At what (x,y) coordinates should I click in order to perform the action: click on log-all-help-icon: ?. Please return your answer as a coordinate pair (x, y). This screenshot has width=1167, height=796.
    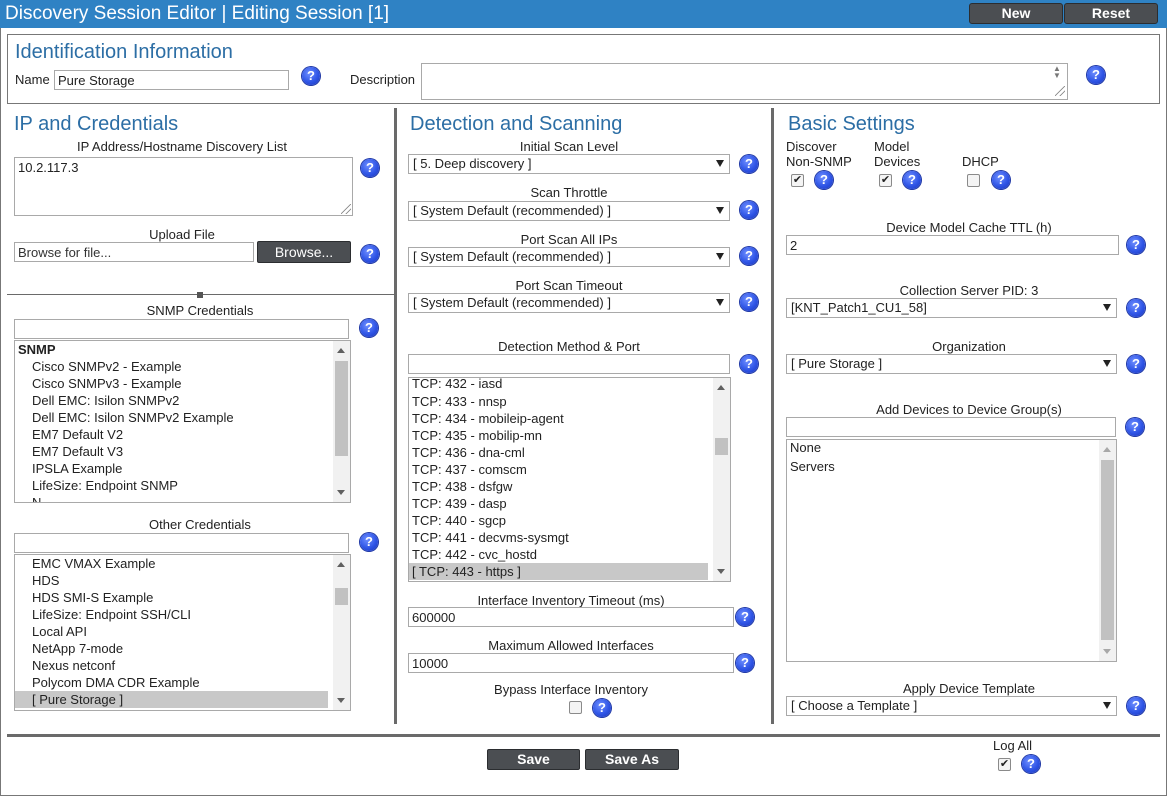
    Looking at the image, I should click on (1031, 764).